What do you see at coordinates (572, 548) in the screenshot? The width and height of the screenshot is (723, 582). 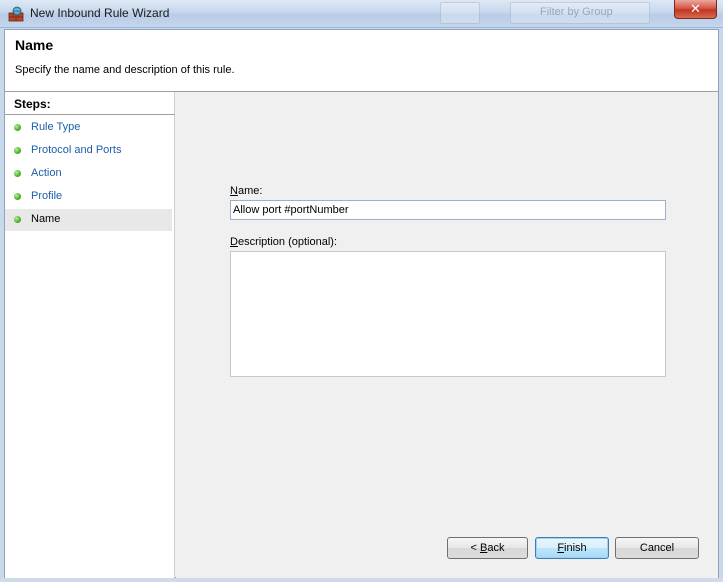 I see `finish-button: Finish` at bounding box center [572, 548].